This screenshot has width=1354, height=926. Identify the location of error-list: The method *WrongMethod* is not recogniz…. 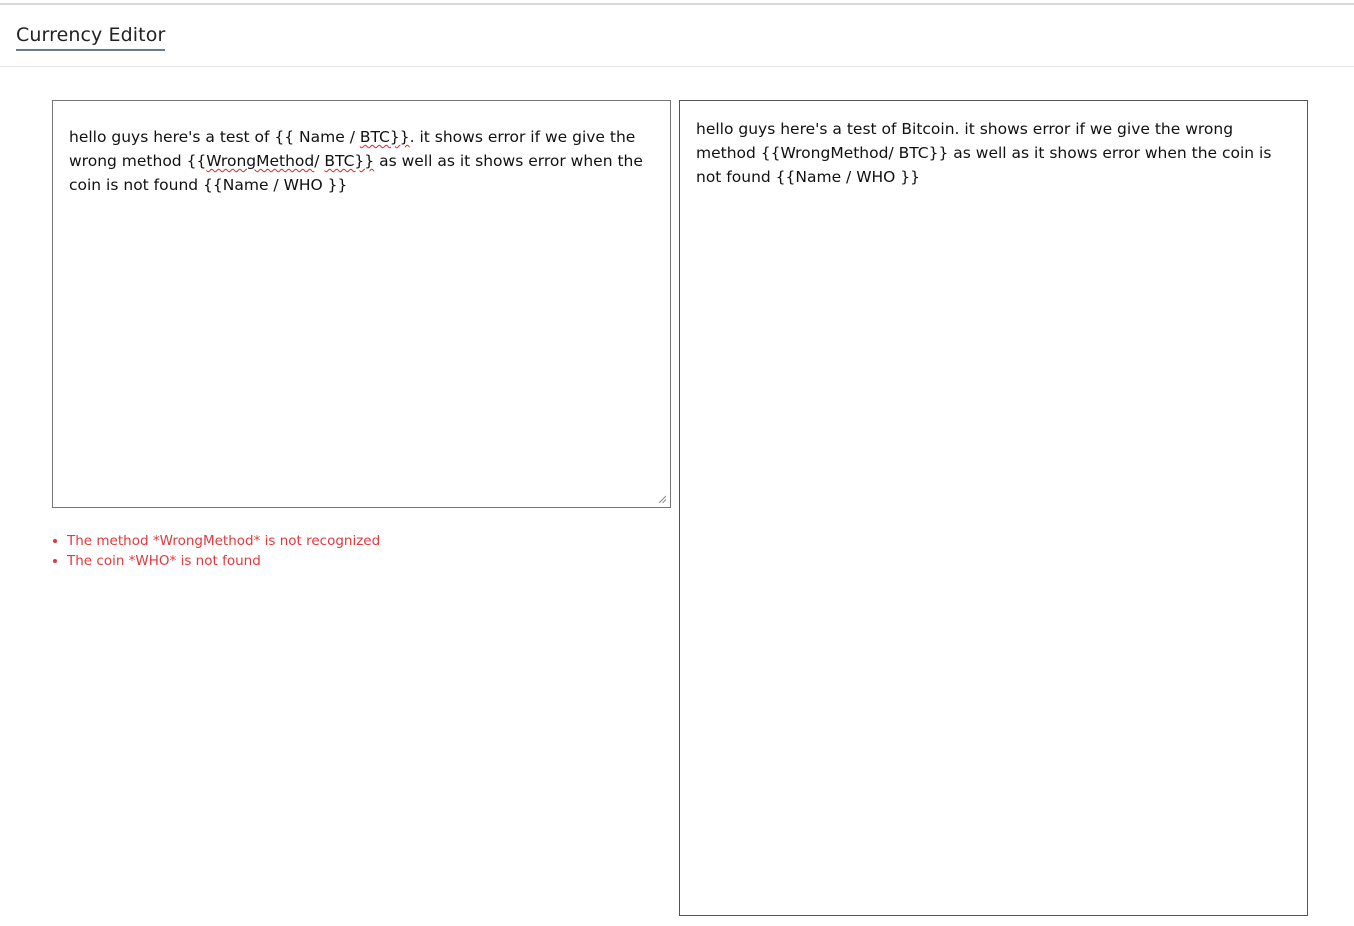
(216, 551).